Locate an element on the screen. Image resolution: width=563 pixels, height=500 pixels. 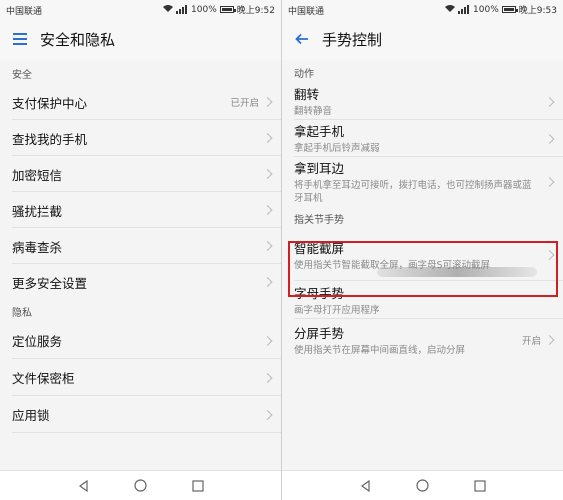
section-header-actions: 动作 is located at coordinates (422, 72).